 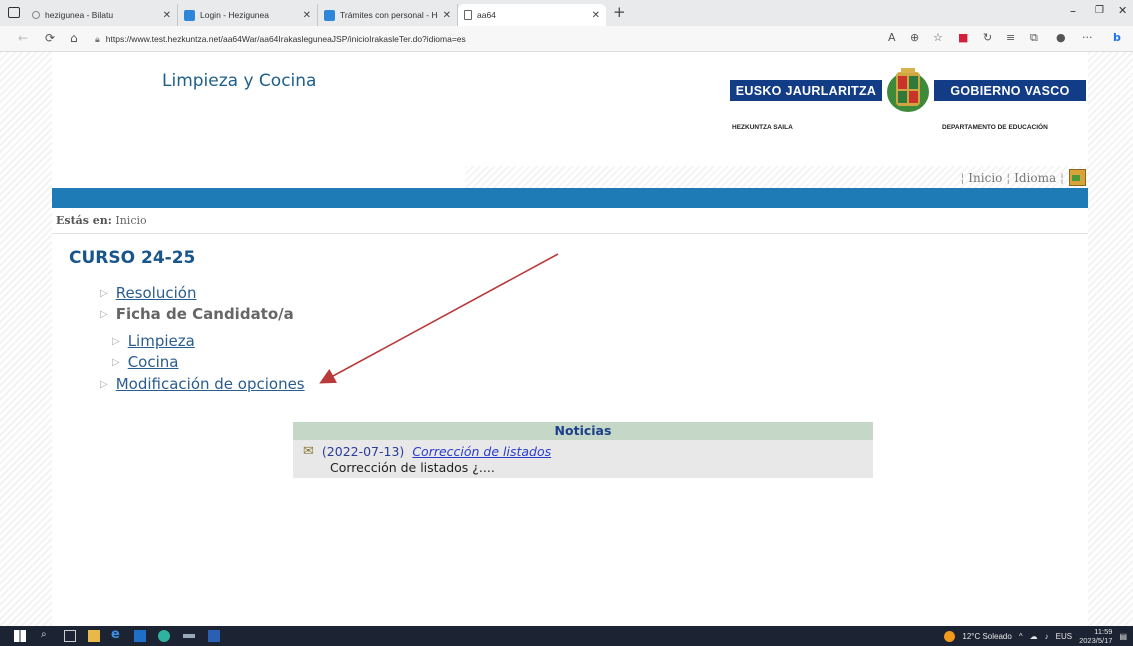 I want to click on tab-login: Login - Hezigunea ✕, so click(x=248, y=15).